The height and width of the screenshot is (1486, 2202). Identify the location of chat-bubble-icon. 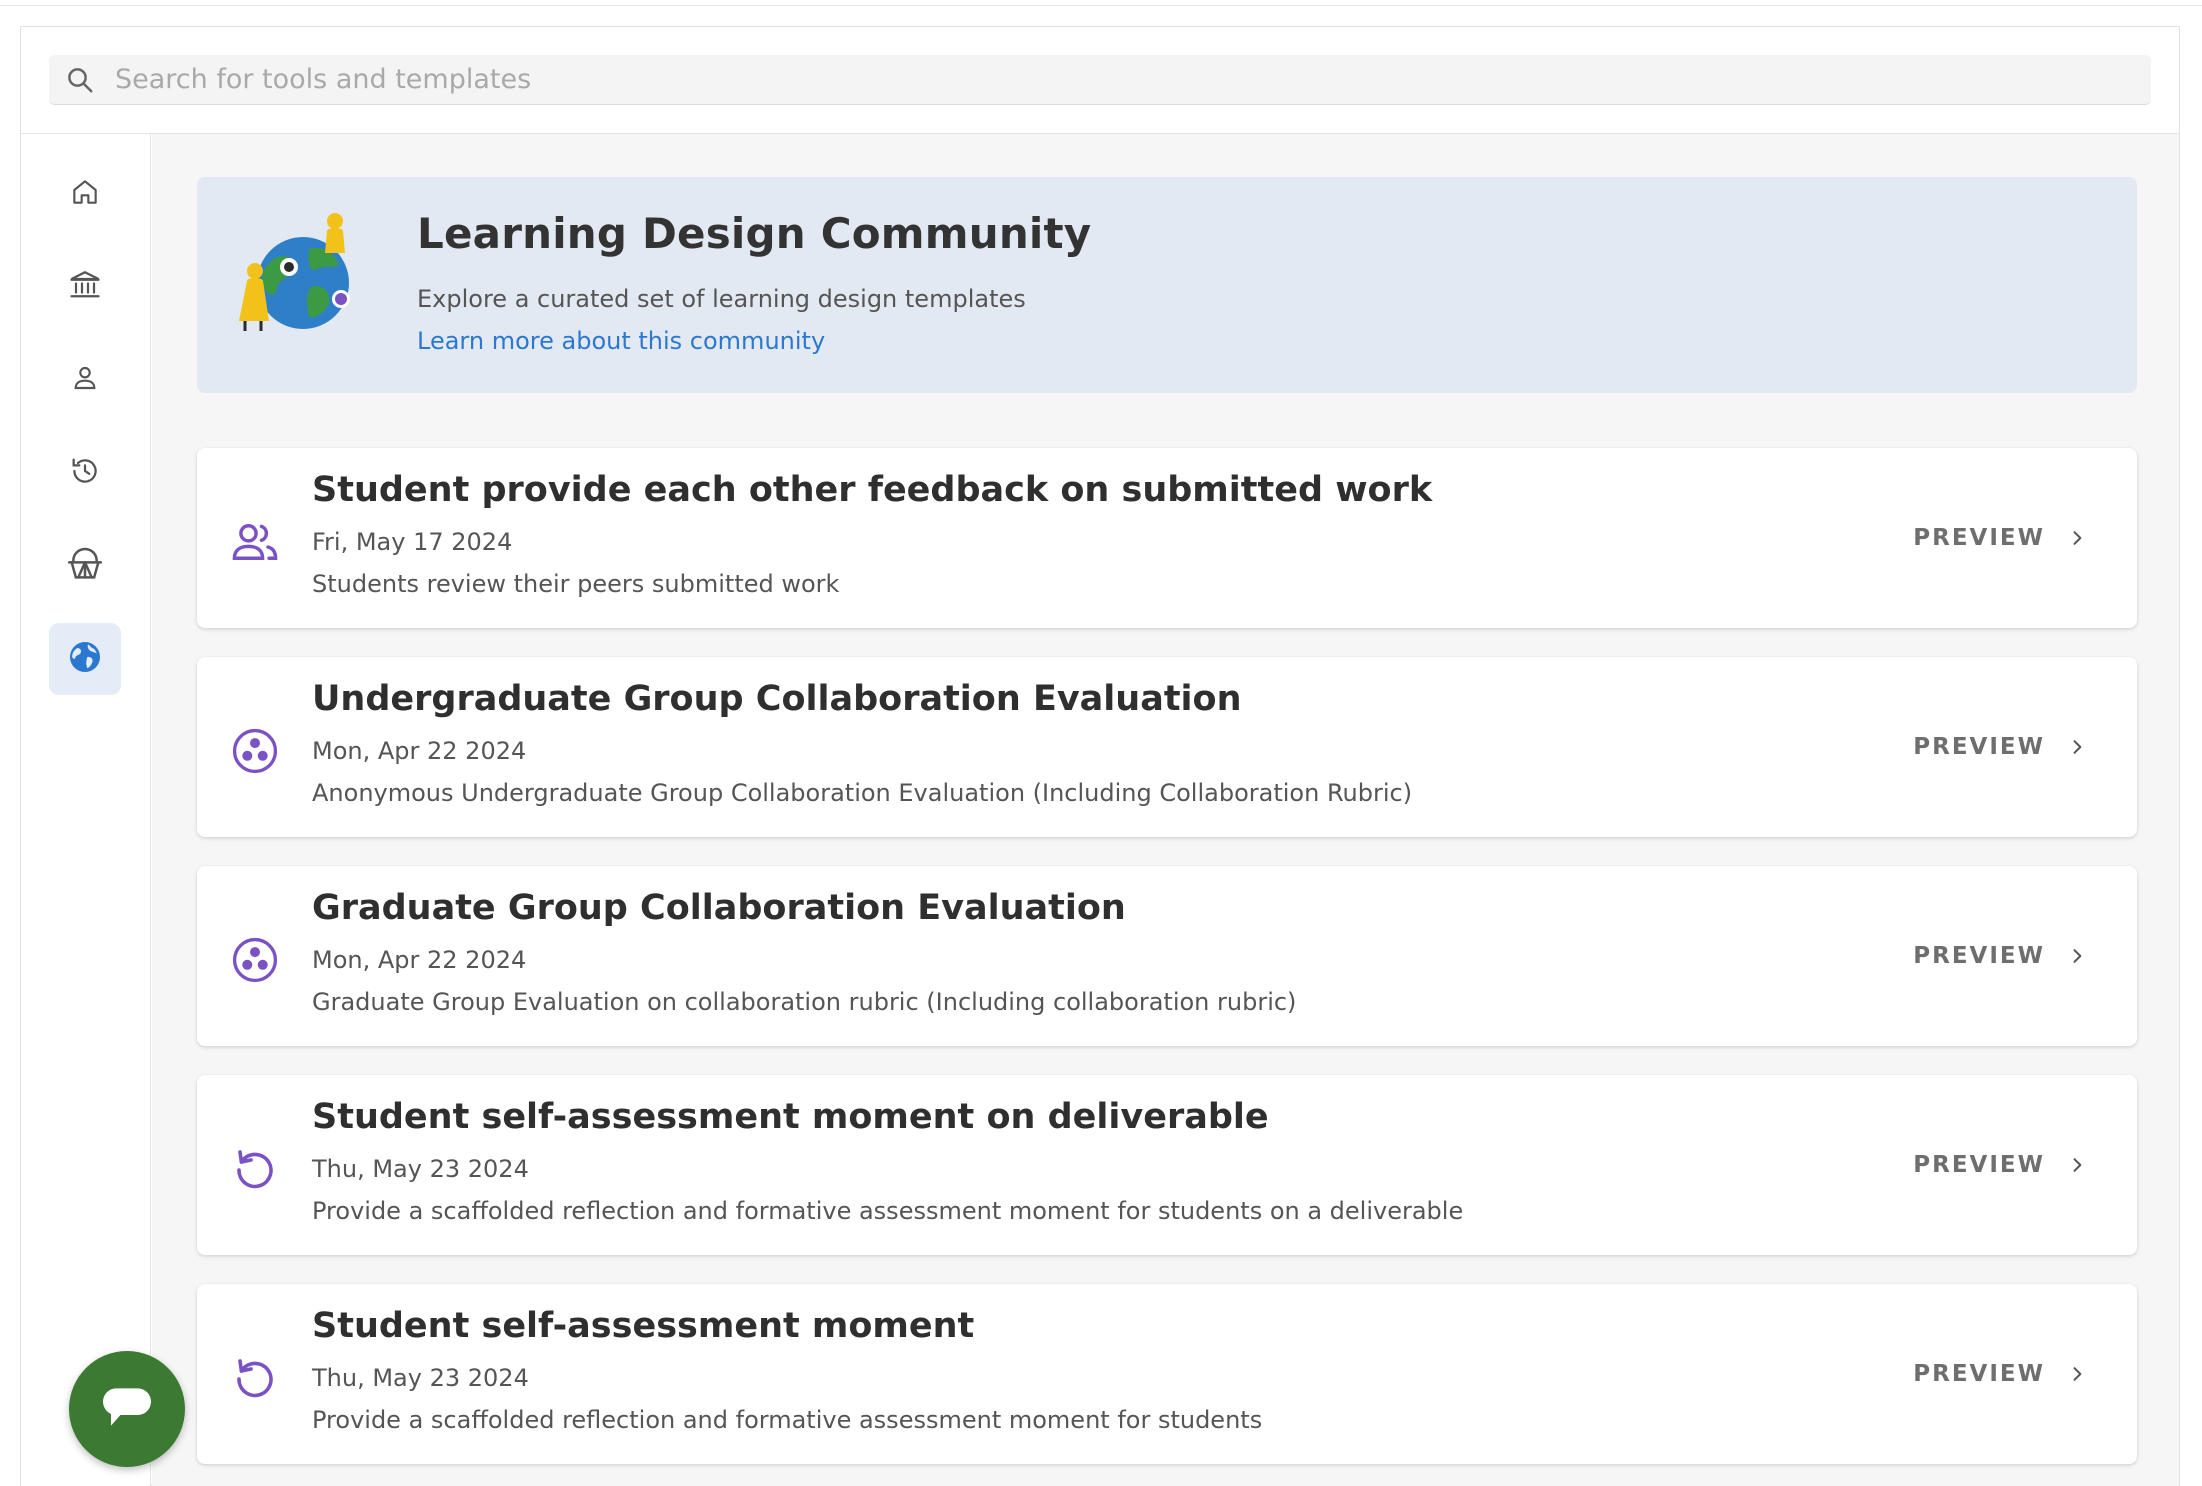
(127, 1409).